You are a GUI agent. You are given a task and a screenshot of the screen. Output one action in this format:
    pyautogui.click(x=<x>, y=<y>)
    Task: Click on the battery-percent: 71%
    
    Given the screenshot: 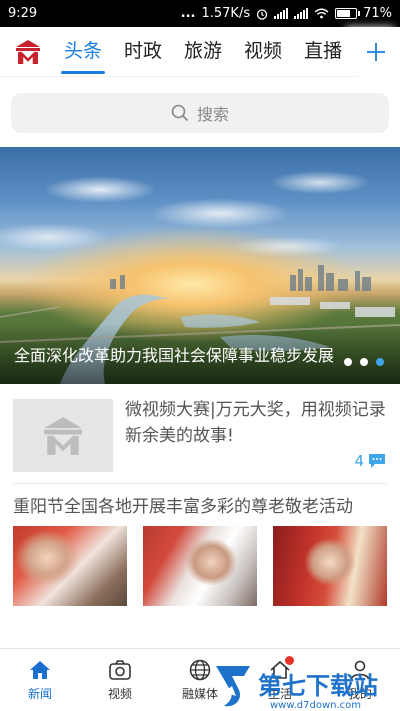 What is the action you would take?
    pyautogui.click(x=377, y=13)
    